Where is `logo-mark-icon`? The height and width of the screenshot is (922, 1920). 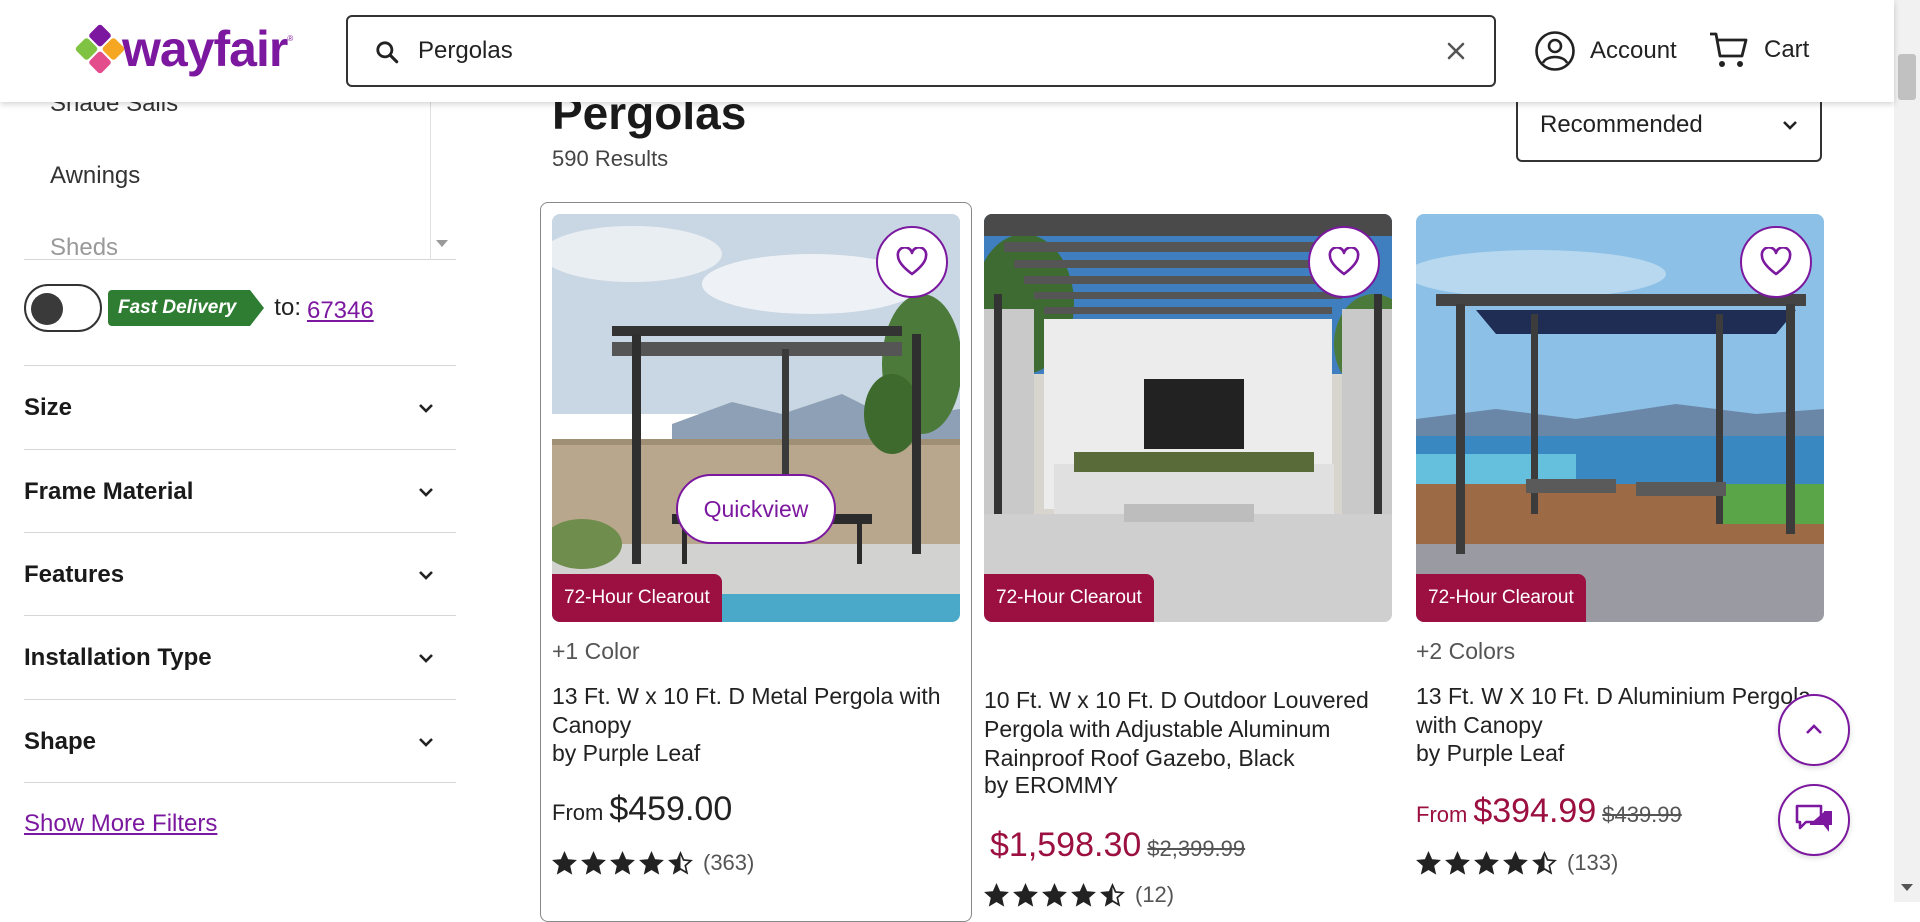 logo-mark-icon is located at coordinates (100, 49).